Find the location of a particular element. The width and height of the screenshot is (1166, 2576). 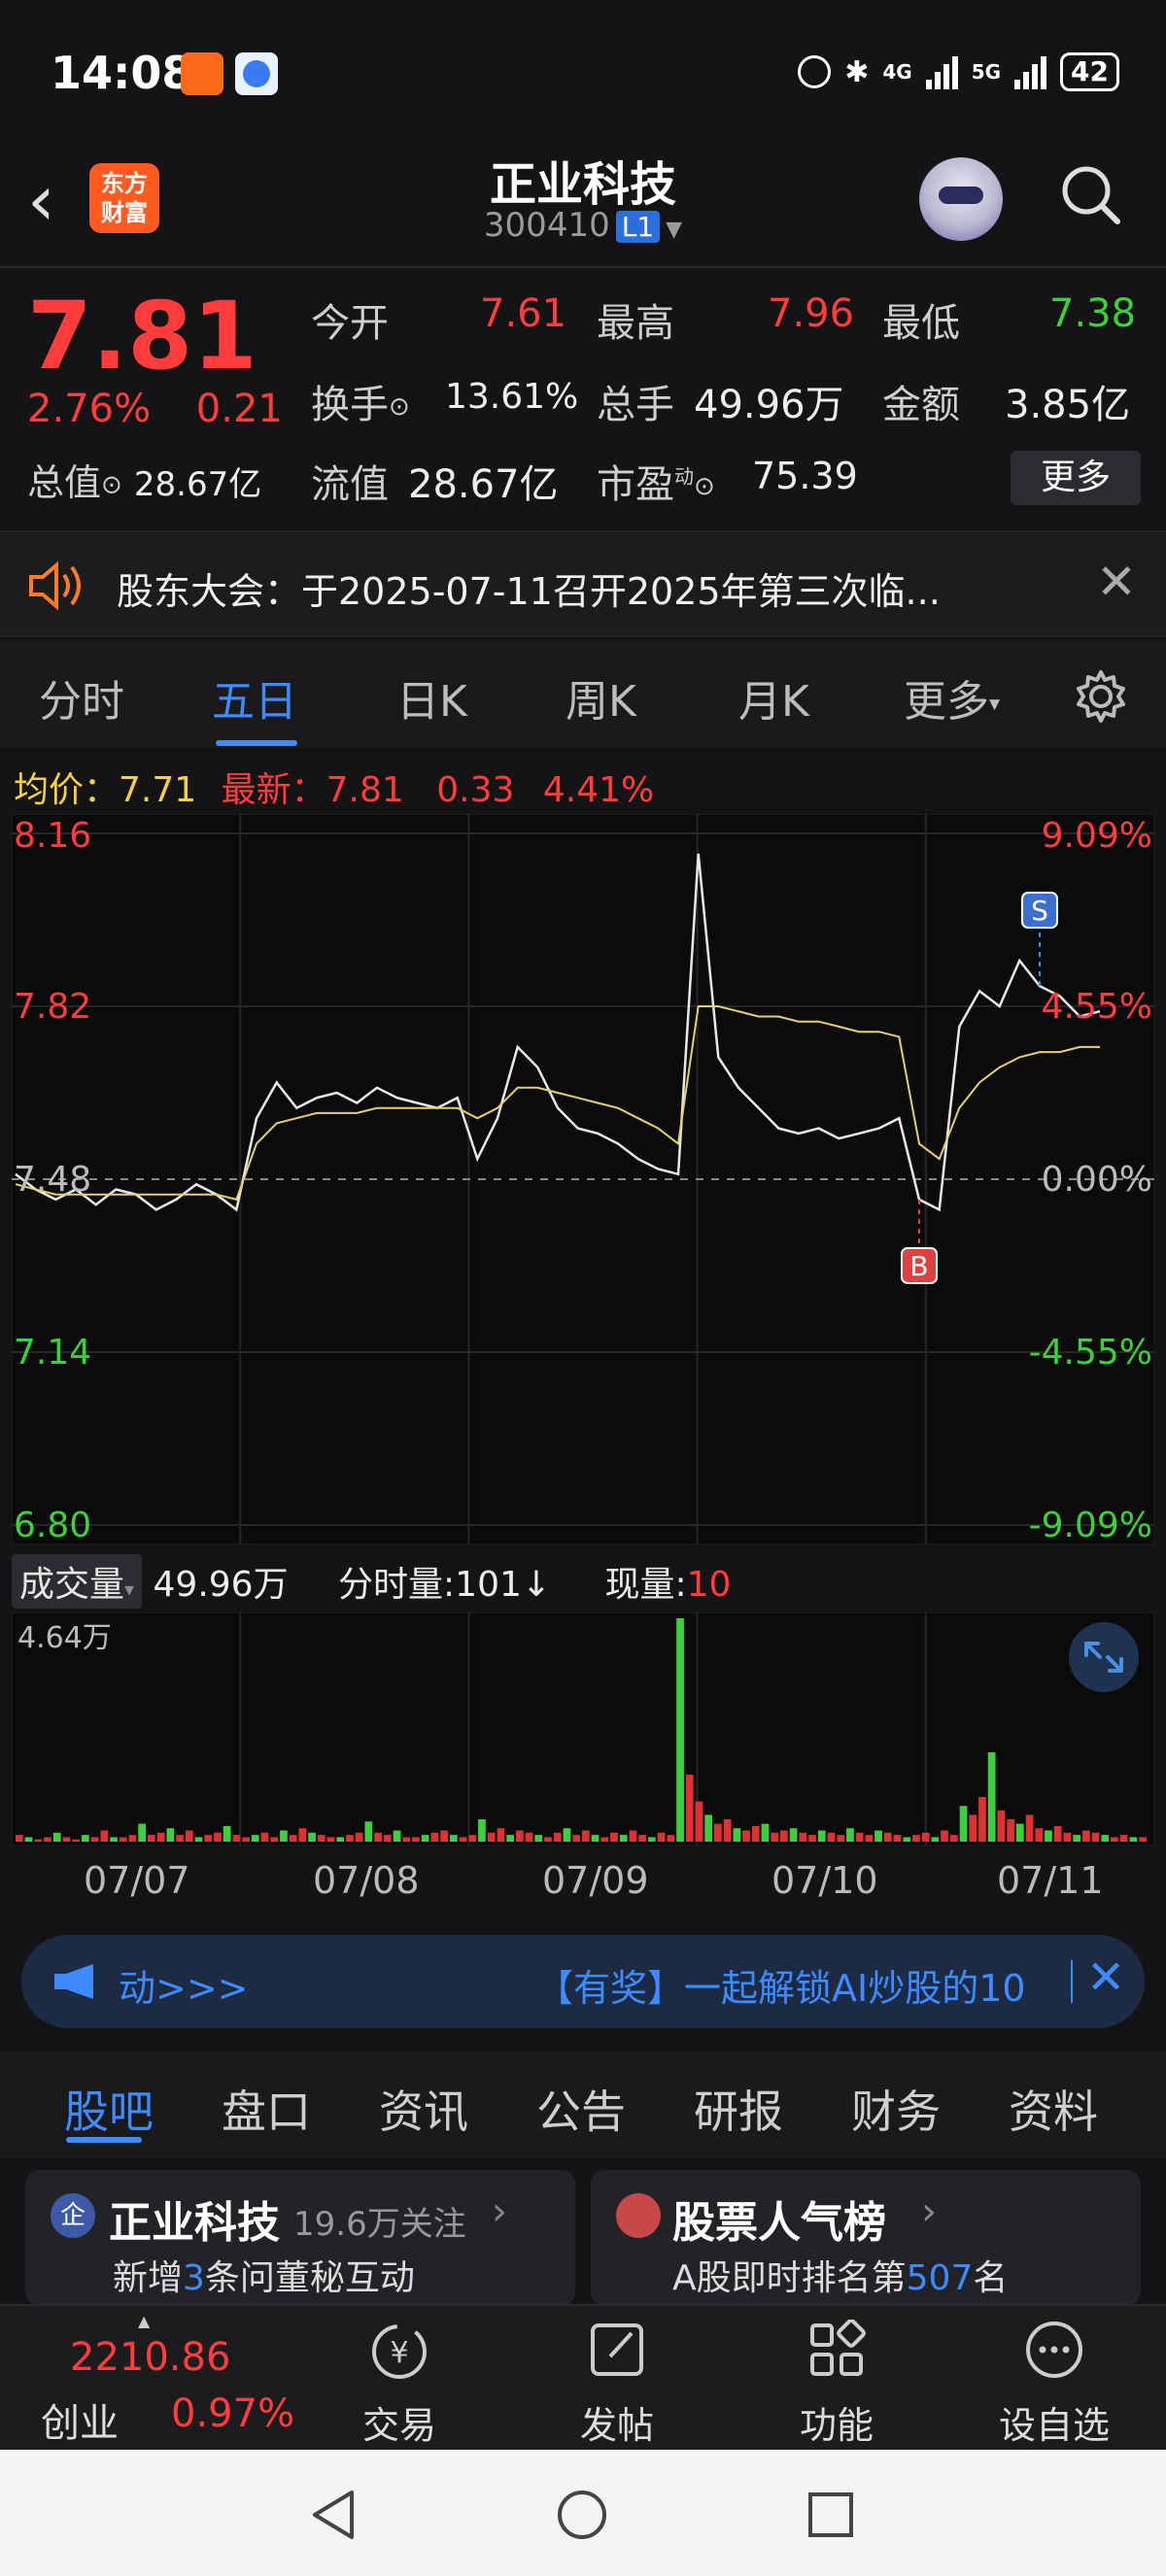

open-label: 今开 is located at coordinates (350, 323).